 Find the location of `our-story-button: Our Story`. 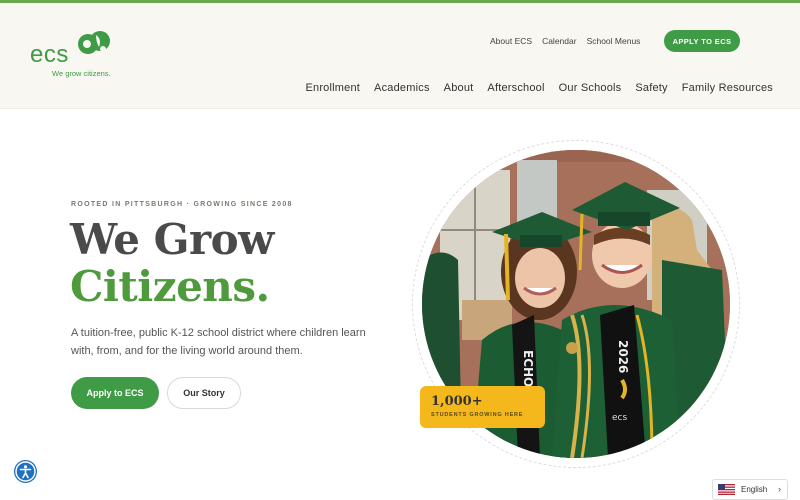

our-story-button: Our Story is located at coordinates (204, 393).